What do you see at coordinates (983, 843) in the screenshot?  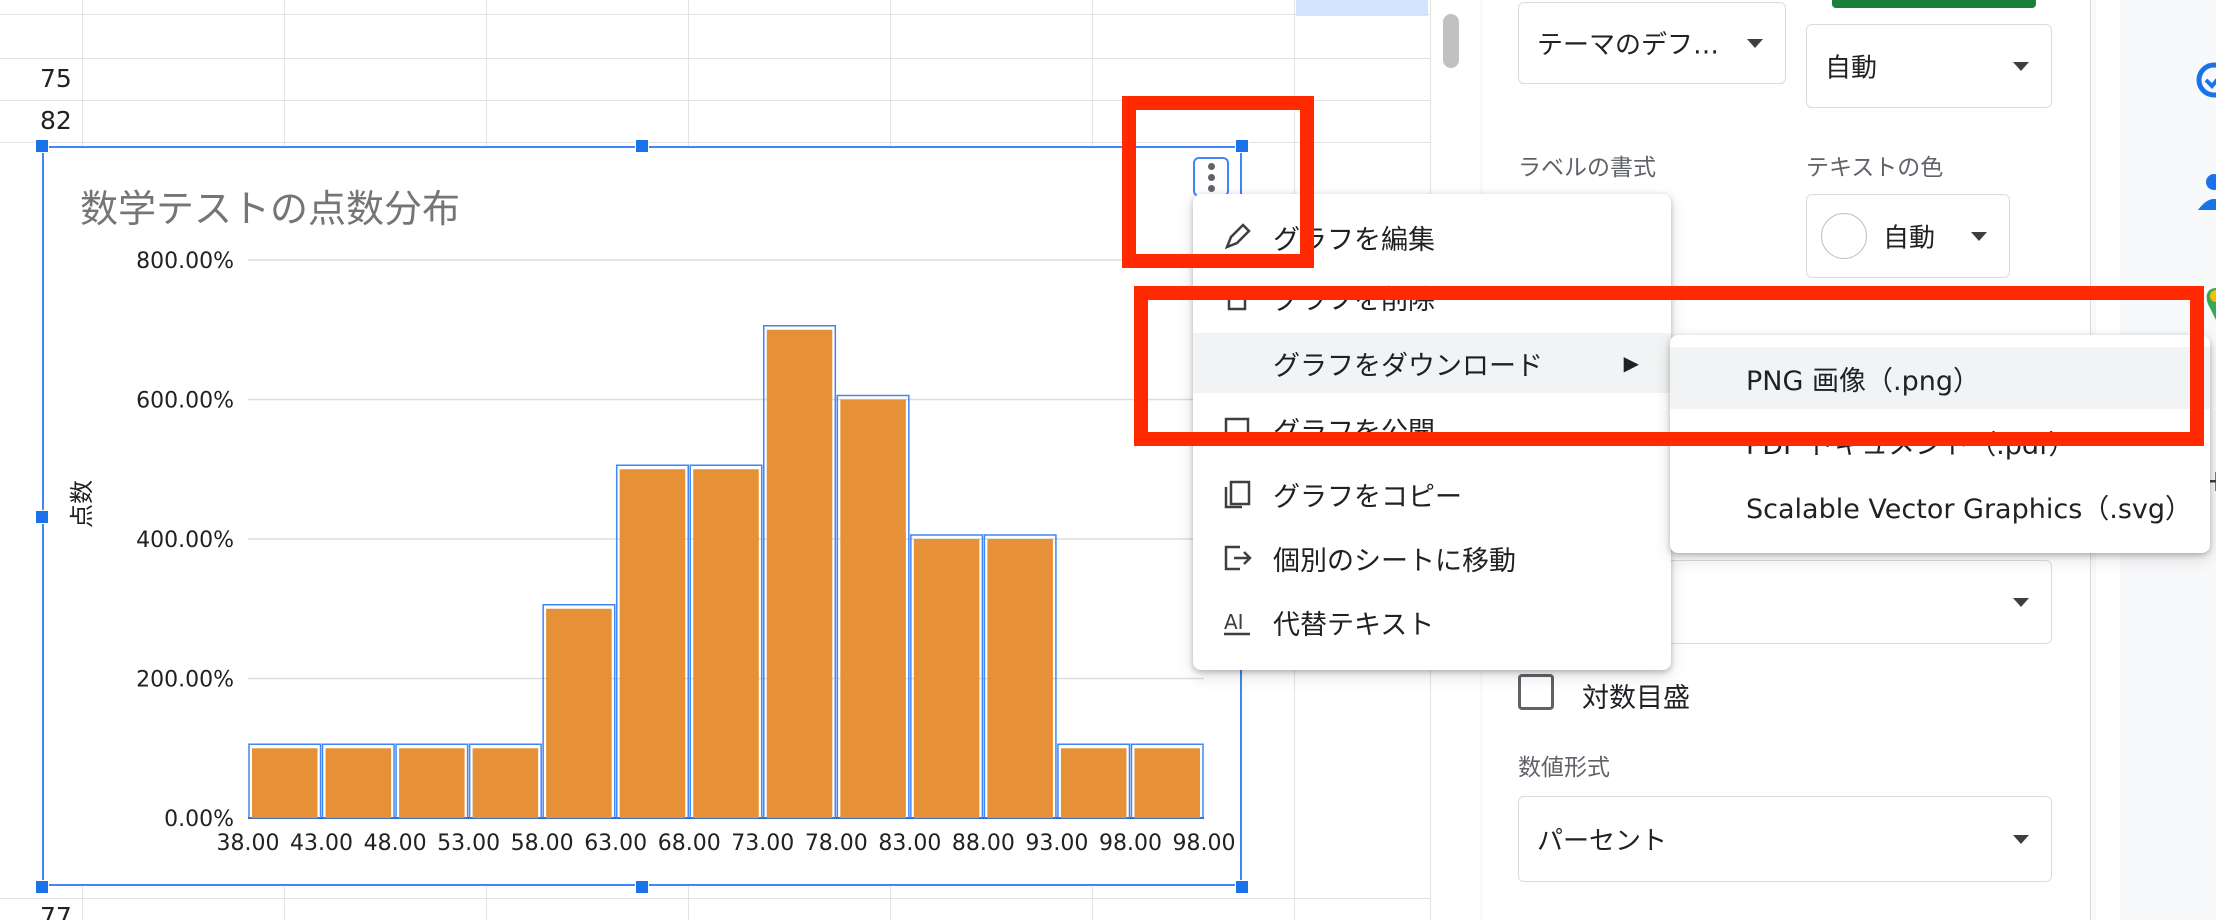 I see `x-tick-label: 88.00` at bounding box center [983, 843].